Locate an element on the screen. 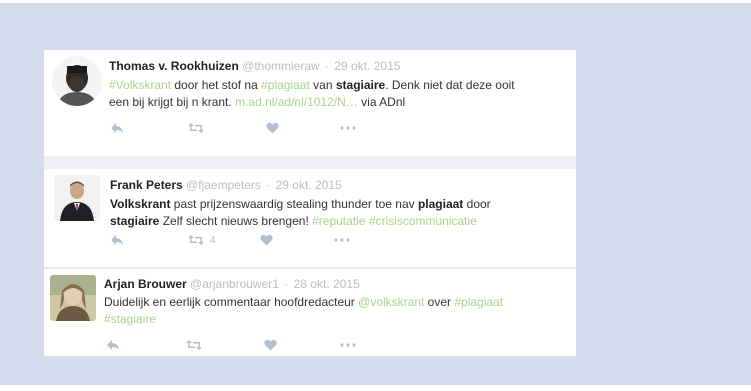 This screenshot has width=751, height=391. retweet-count: 4 is located at coordinates (213, 240).